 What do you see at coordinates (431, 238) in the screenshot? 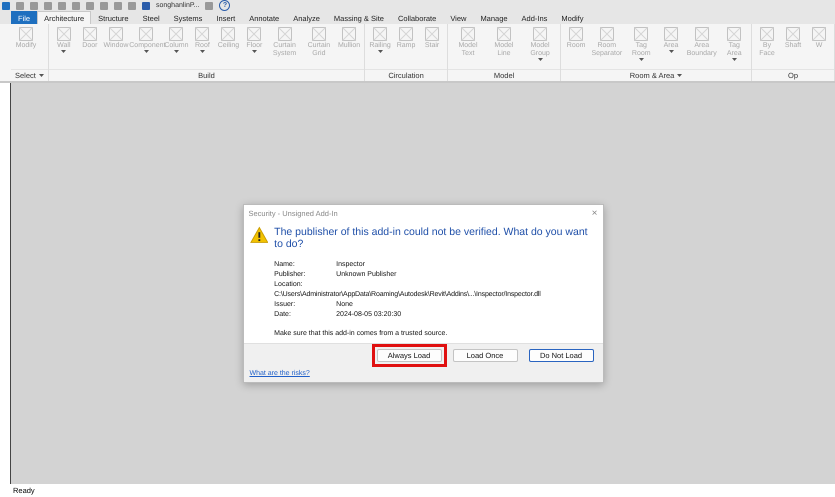
I see `dialog-heading: The publisher of this add-in could not be verified. What do you want to do?` at bounding box center [431, 238].